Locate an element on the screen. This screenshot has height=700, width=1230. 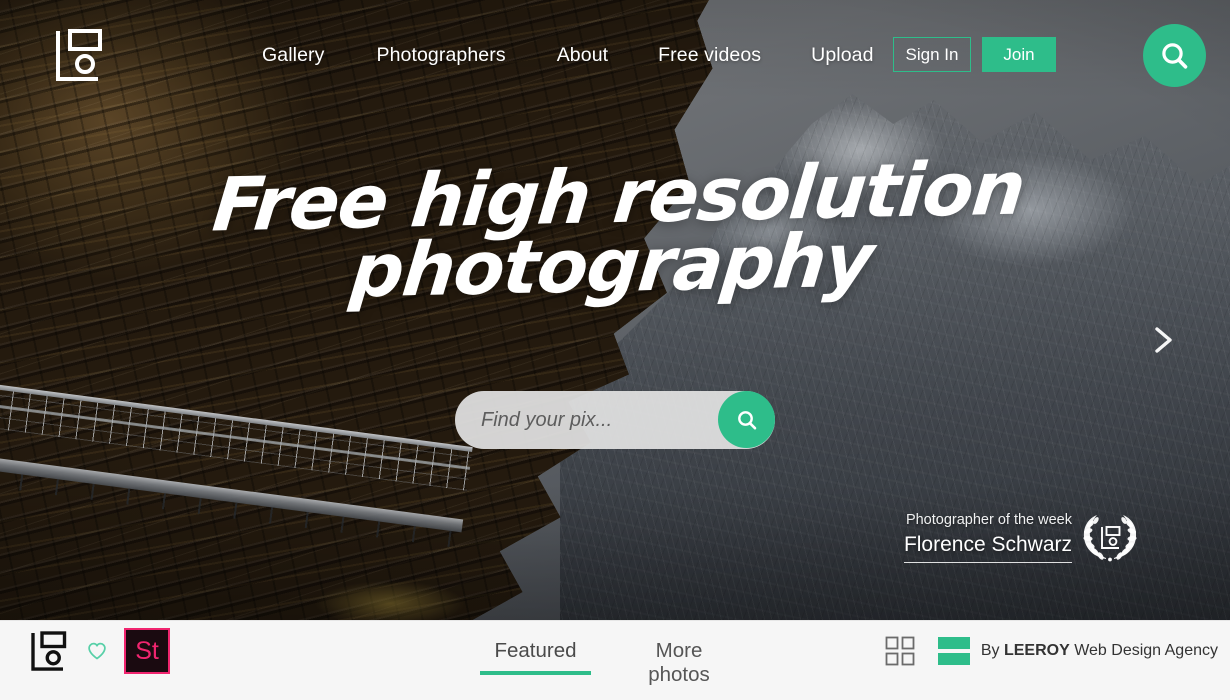
nav-item-gallery: Gallery is located at coordinates (293, 55).